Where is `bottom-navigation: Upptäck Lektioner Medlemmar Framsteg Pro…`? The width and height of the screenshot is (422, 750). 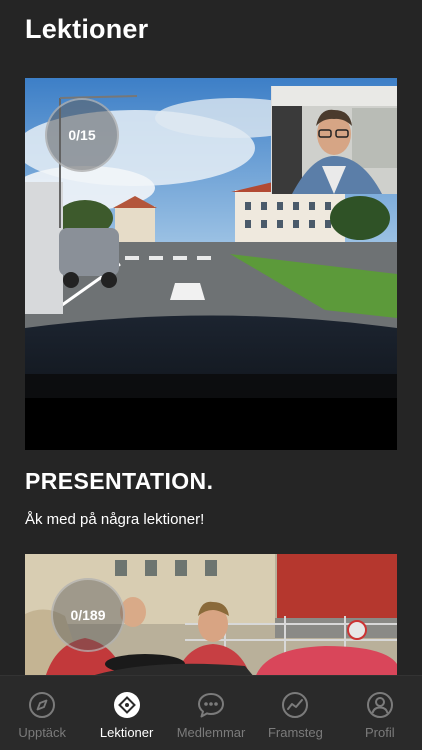 bottom-navigation: Upptäck Lektioner Medlemmar Framsteg Pro… is located at coordinates (211, 712).